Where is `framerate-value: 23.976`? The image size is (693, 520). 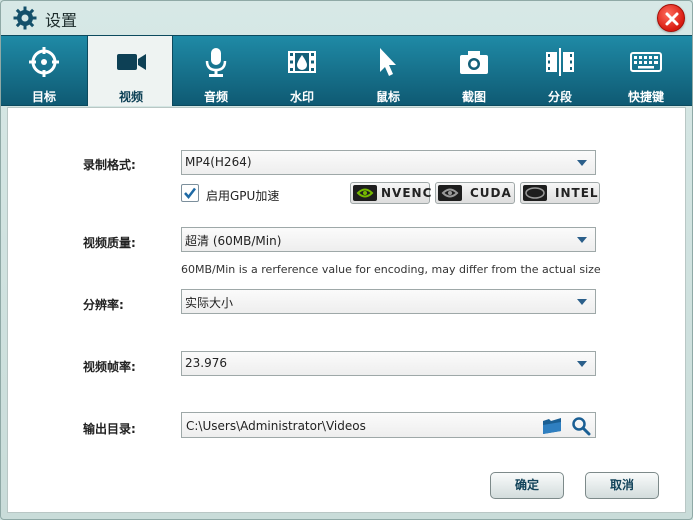
framerate-value: 23.976 is located at coordinates (206, 363).